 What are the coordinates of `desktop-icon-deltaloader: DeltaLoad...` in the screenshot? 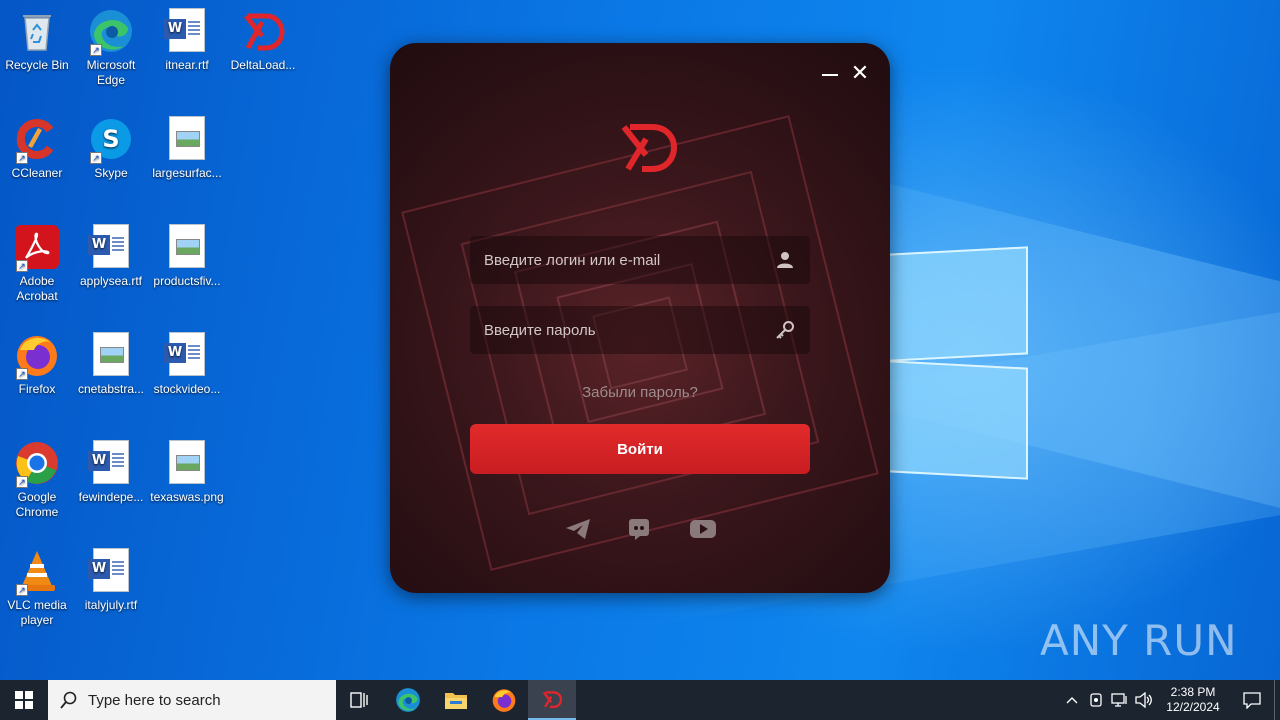 It's located at (263, 40).